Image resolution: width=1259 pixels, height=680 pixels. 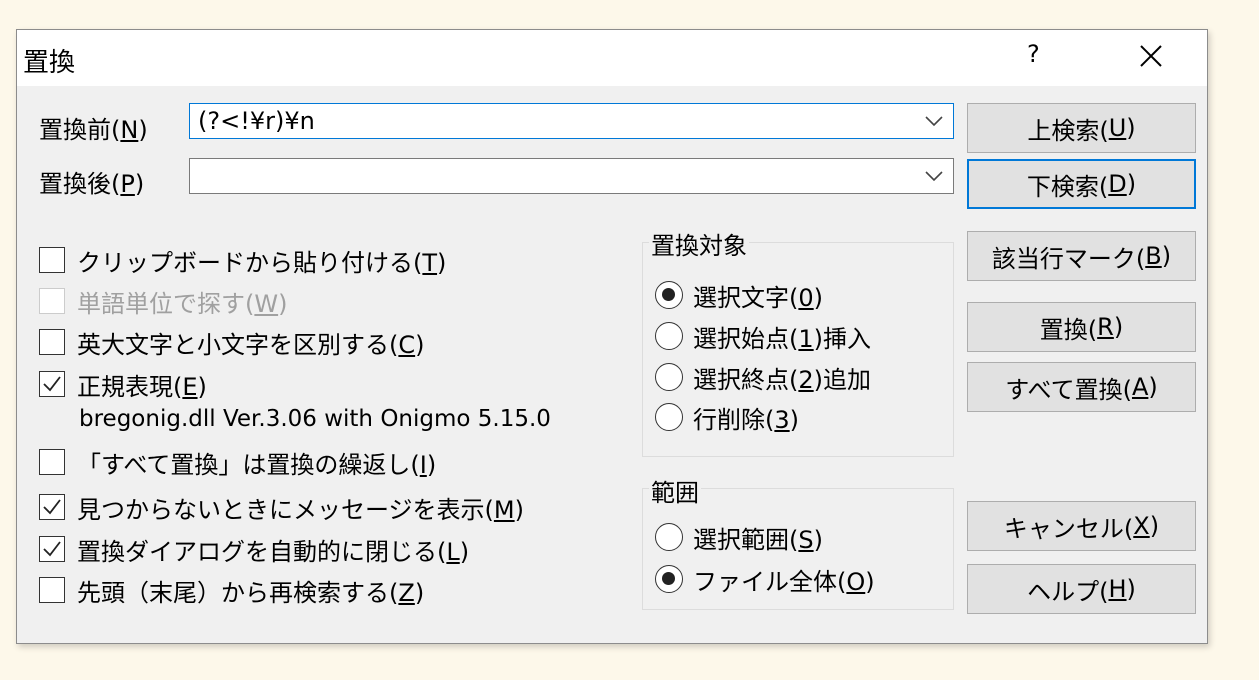 I want to click on radio-selection-range: 選択範囲(S), so click(x=739, y=537).